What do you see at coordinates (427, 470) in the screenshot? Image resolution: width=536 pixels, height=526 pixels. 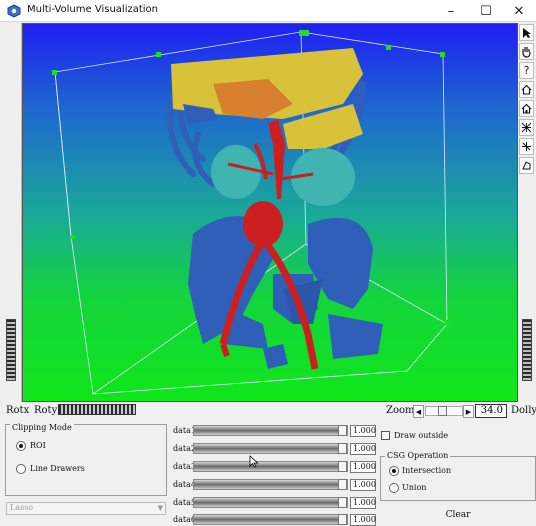 I see `intersection-radio-label: Intersection` at bounding box center [427, 470].